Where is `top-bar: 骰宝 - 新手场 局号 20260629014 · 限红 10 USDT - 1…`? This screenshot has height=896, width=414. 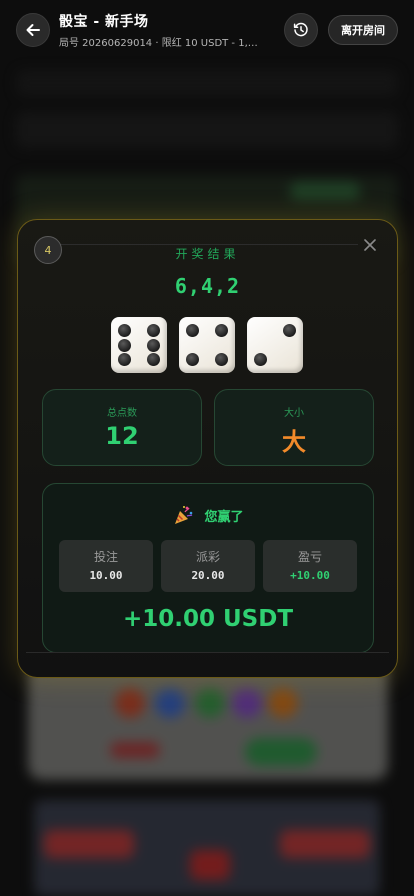
top-bar: 骰宝 - 新手场 局号 20260629014 · 限红 10 USDT - 1… is located at coordinates (207, 30).